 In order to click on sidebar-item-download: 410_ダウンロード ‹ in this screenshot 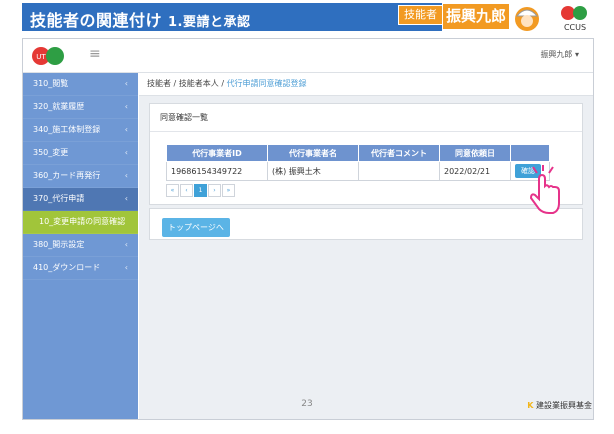, I will do `click(80, 268)`.